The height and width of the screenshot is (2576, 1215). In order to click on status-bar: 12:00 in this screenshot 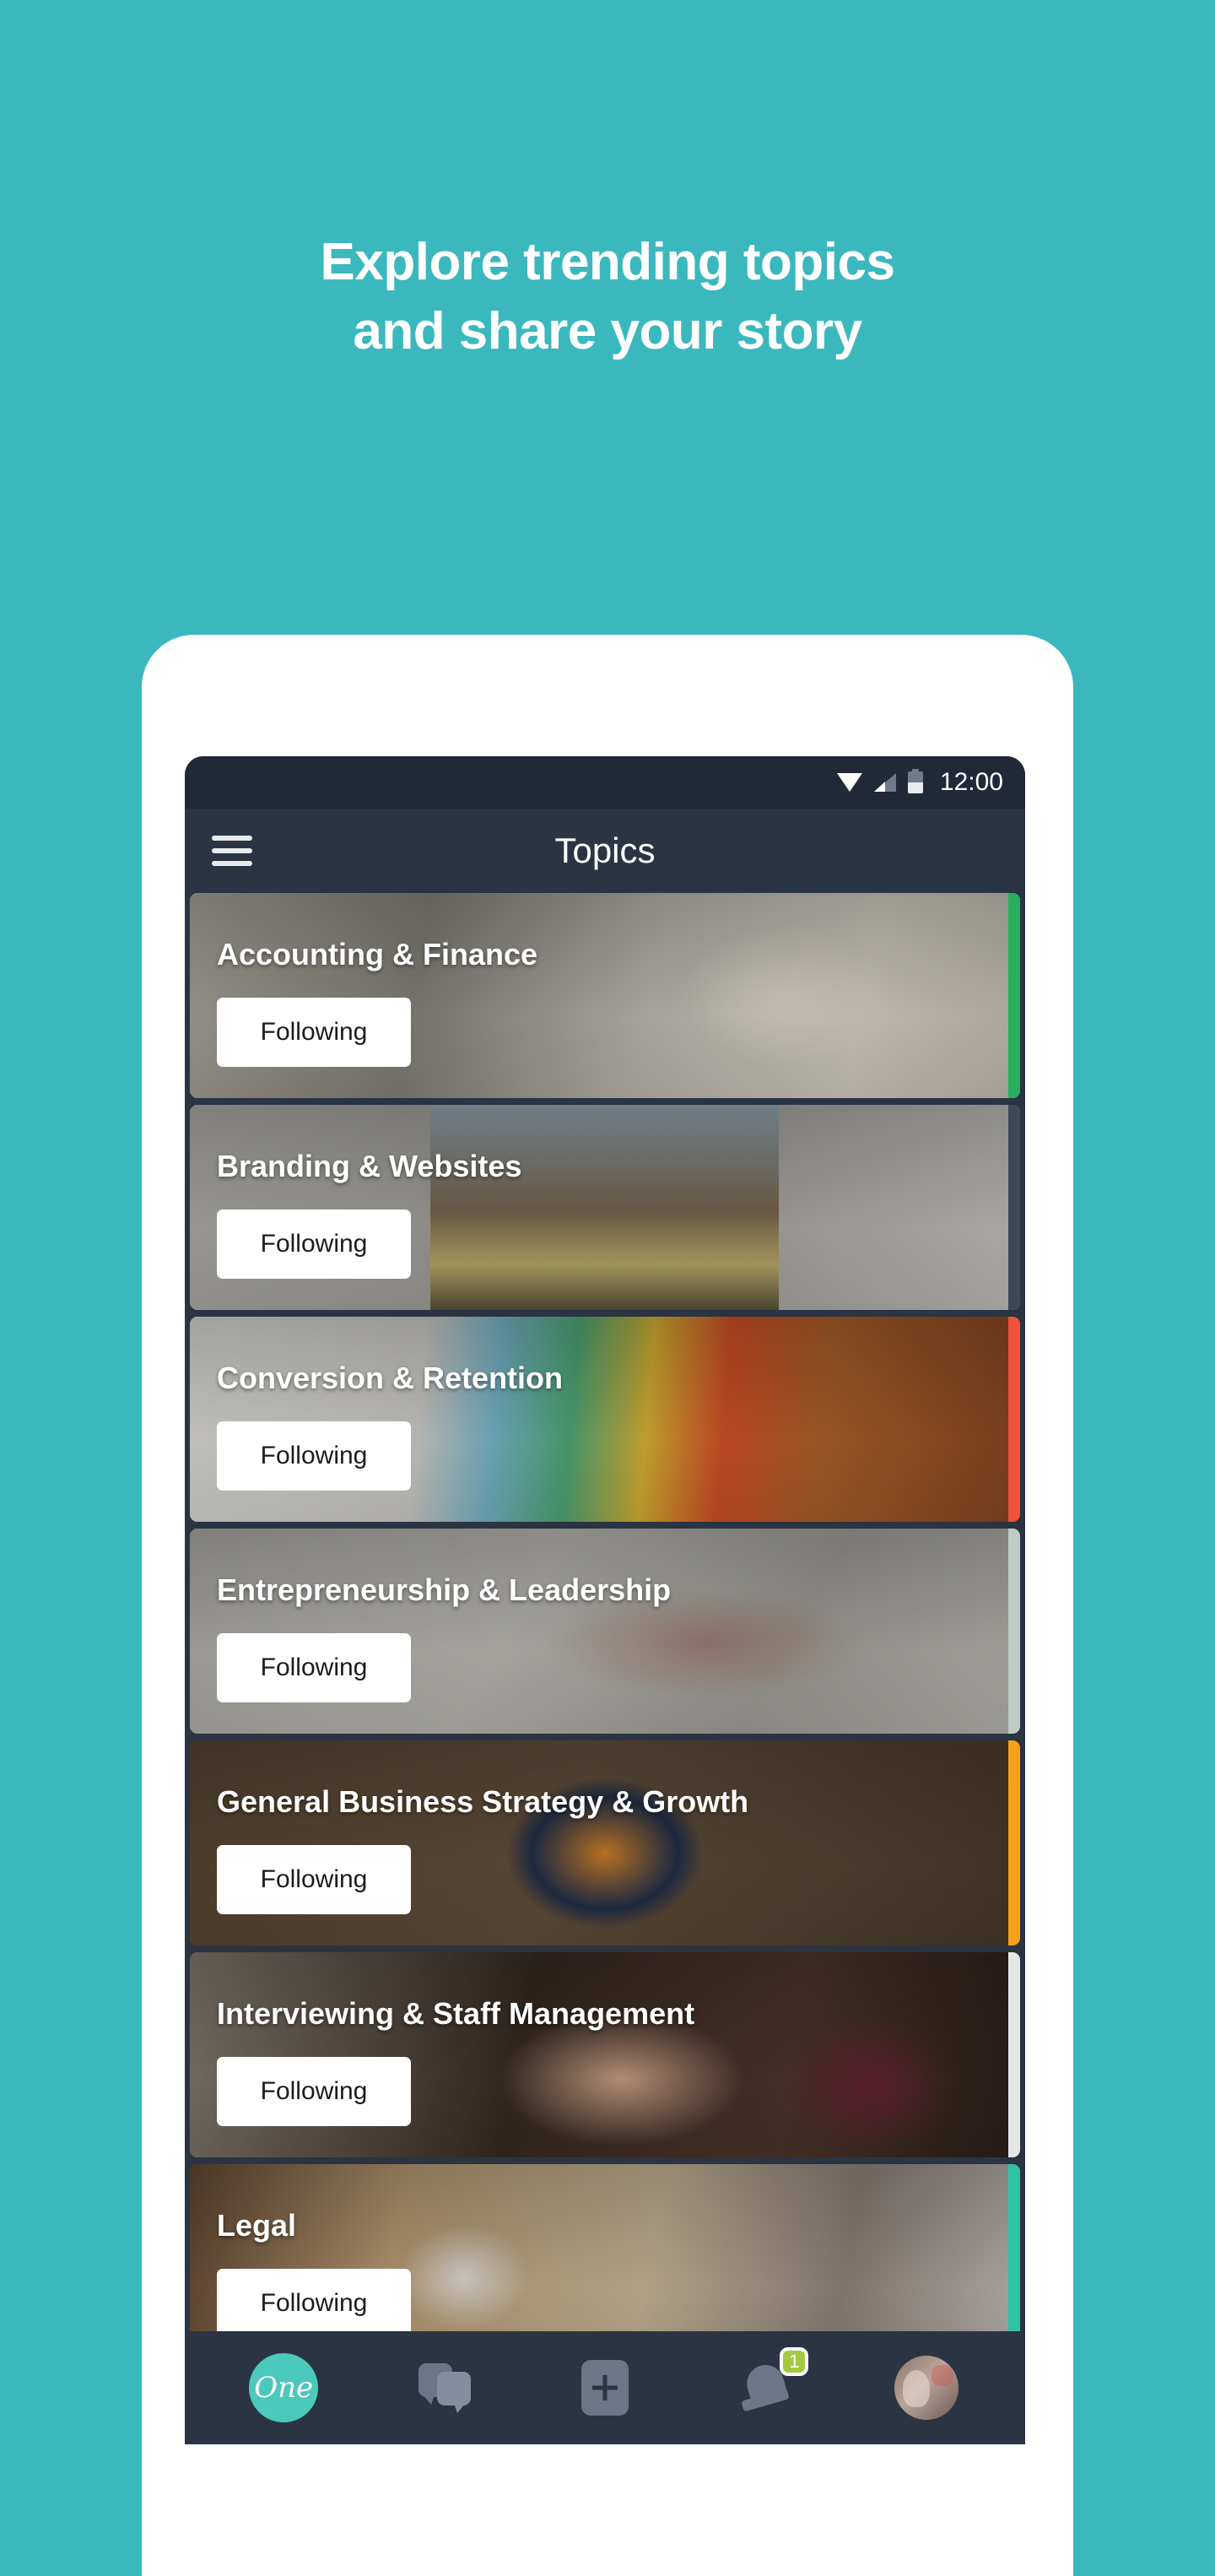, I will do `click(605, 782)`.